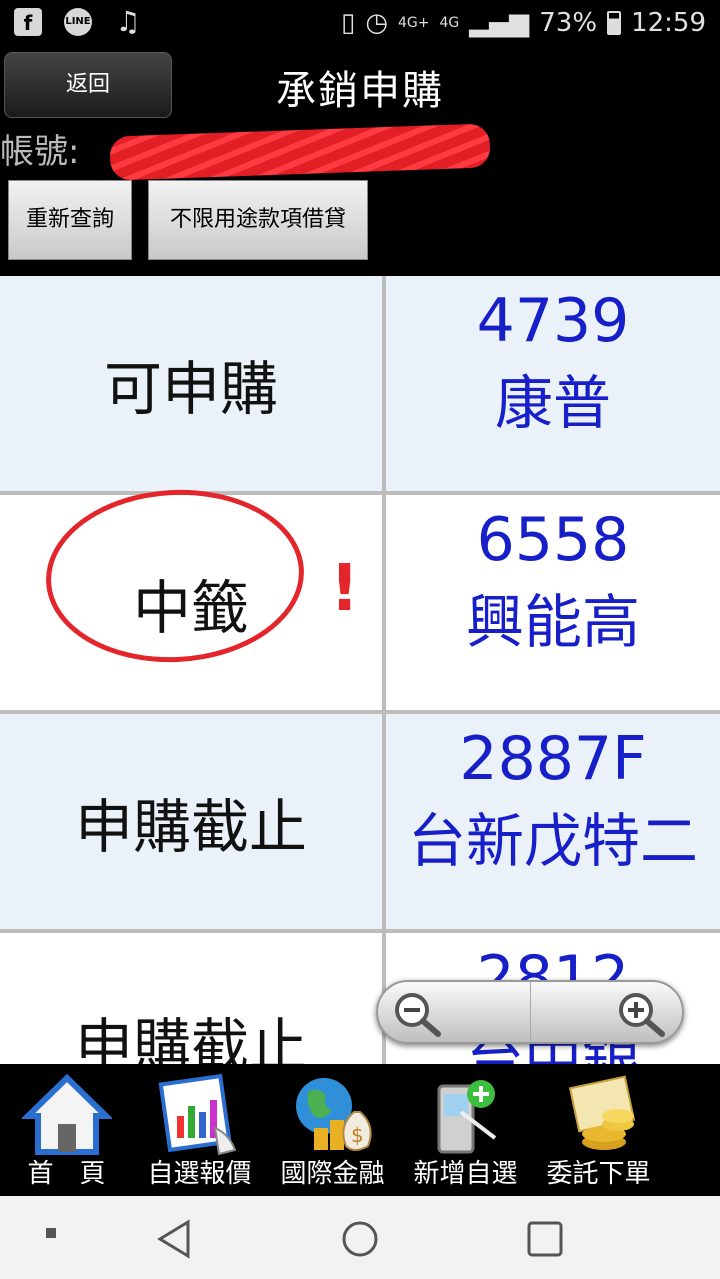  I want to click on stock-name: 康普, so click(552, 403).